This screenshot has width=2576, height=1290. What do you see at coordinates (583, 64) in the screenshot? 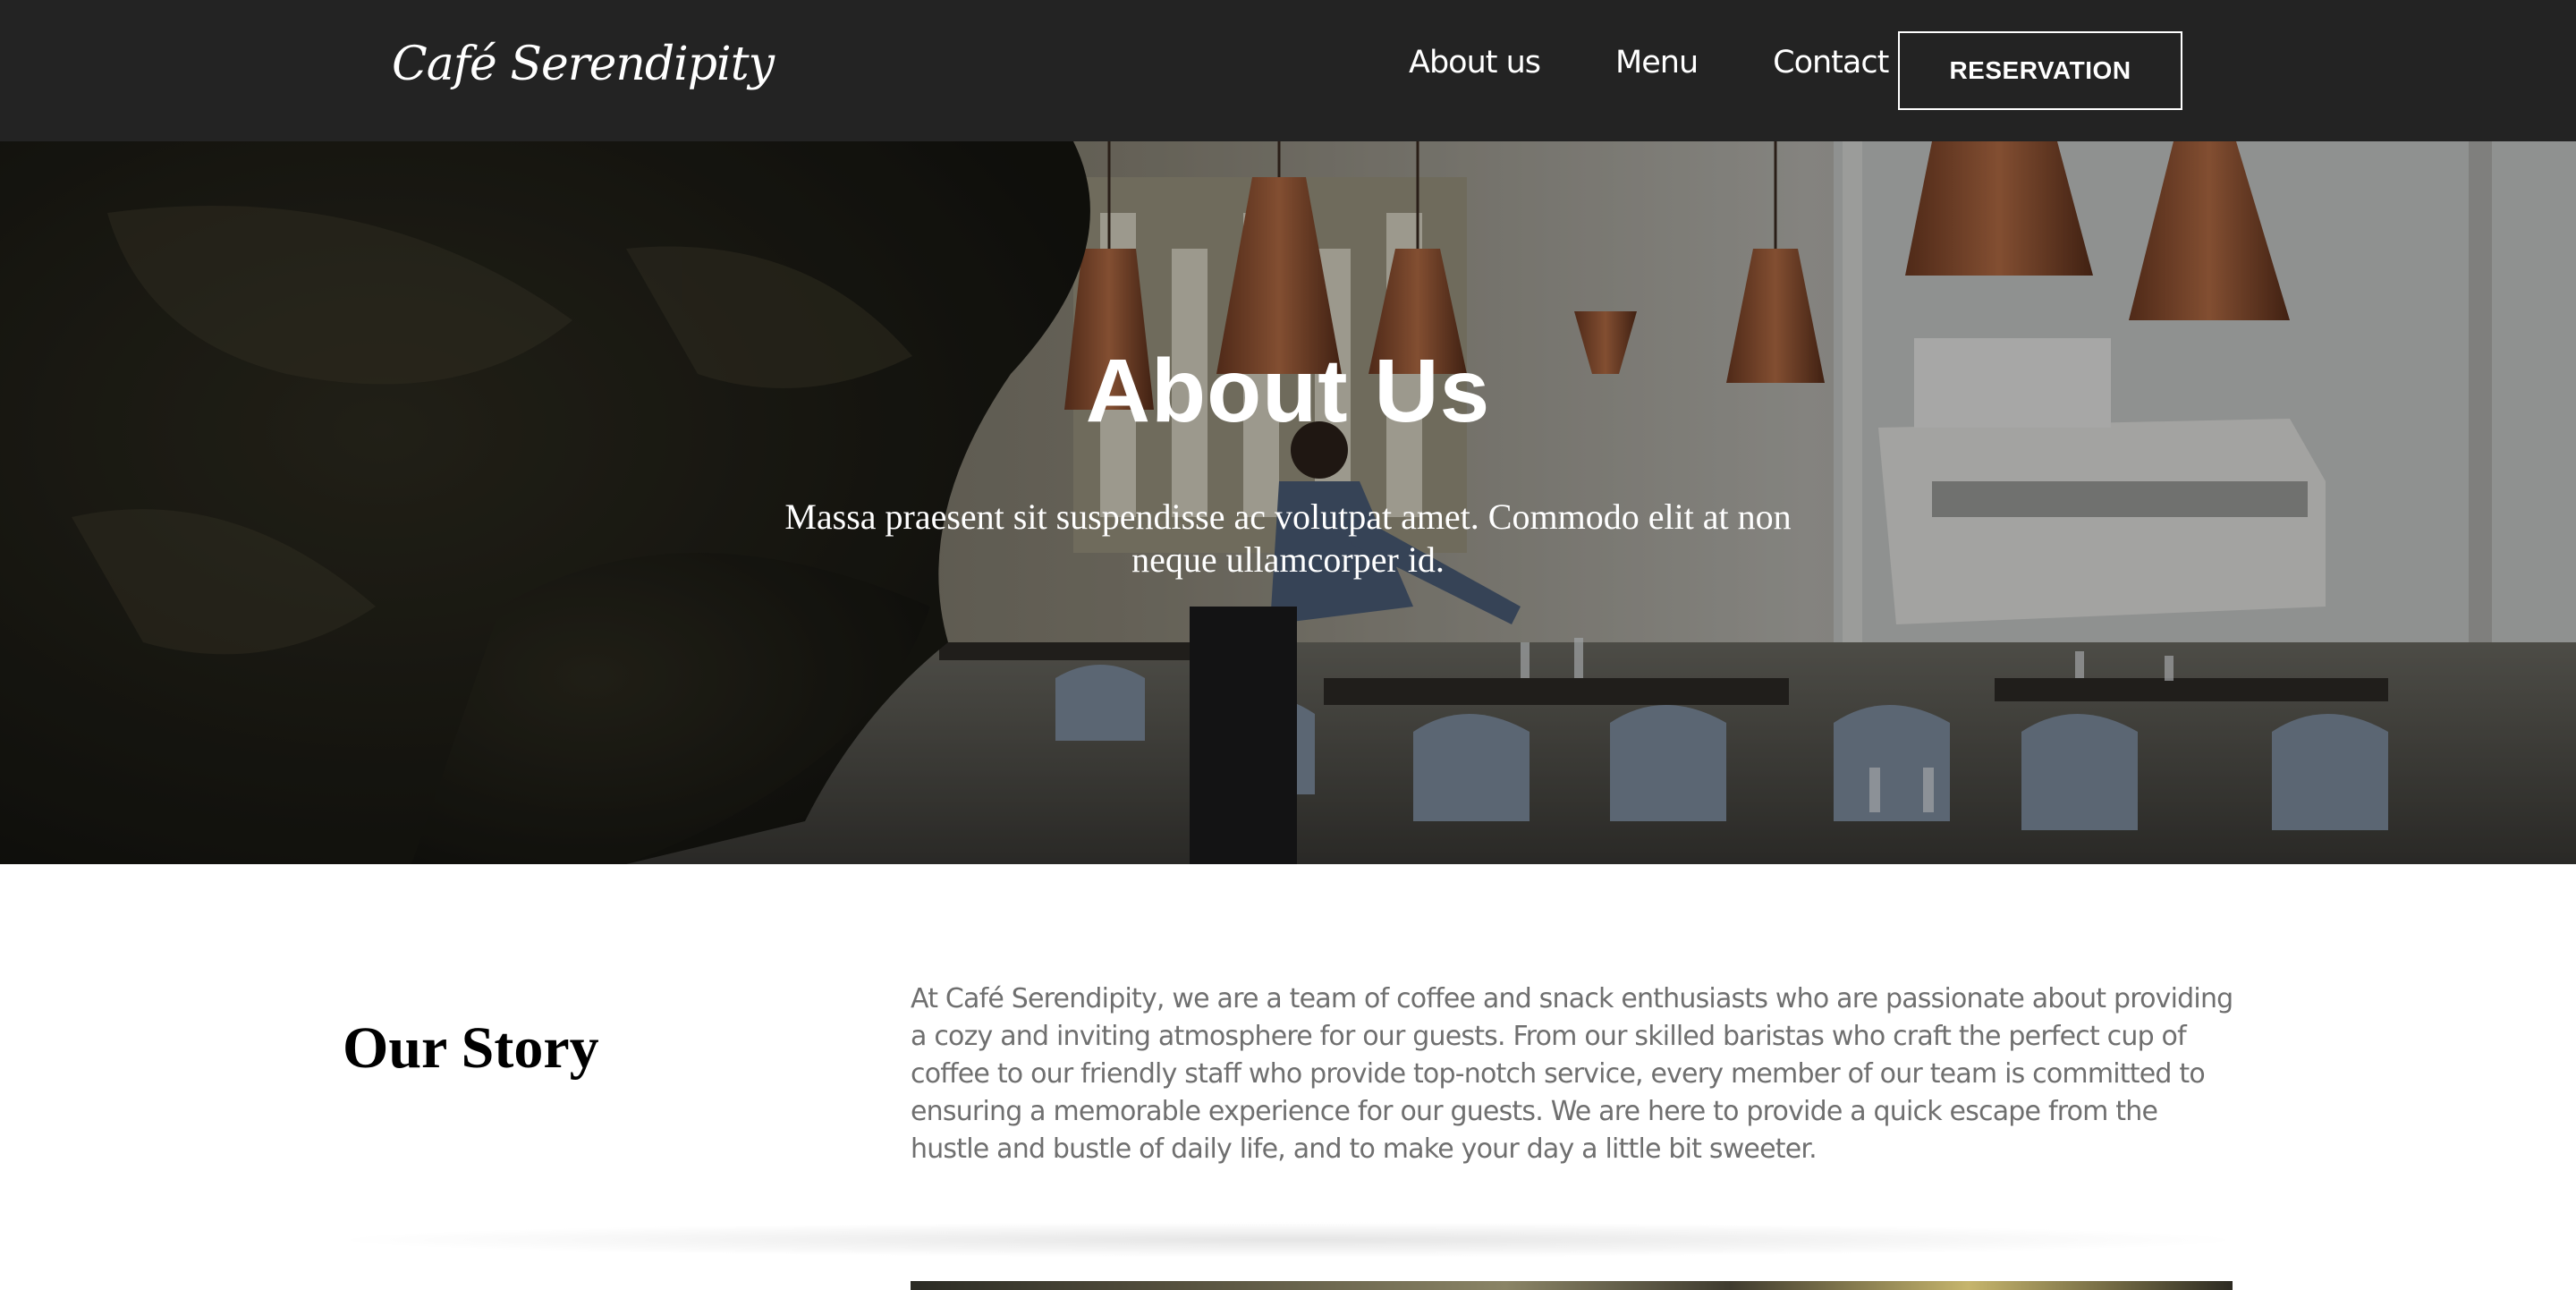
I see `brand-logo: Café Serendipity` at bounding box center [583, 64].